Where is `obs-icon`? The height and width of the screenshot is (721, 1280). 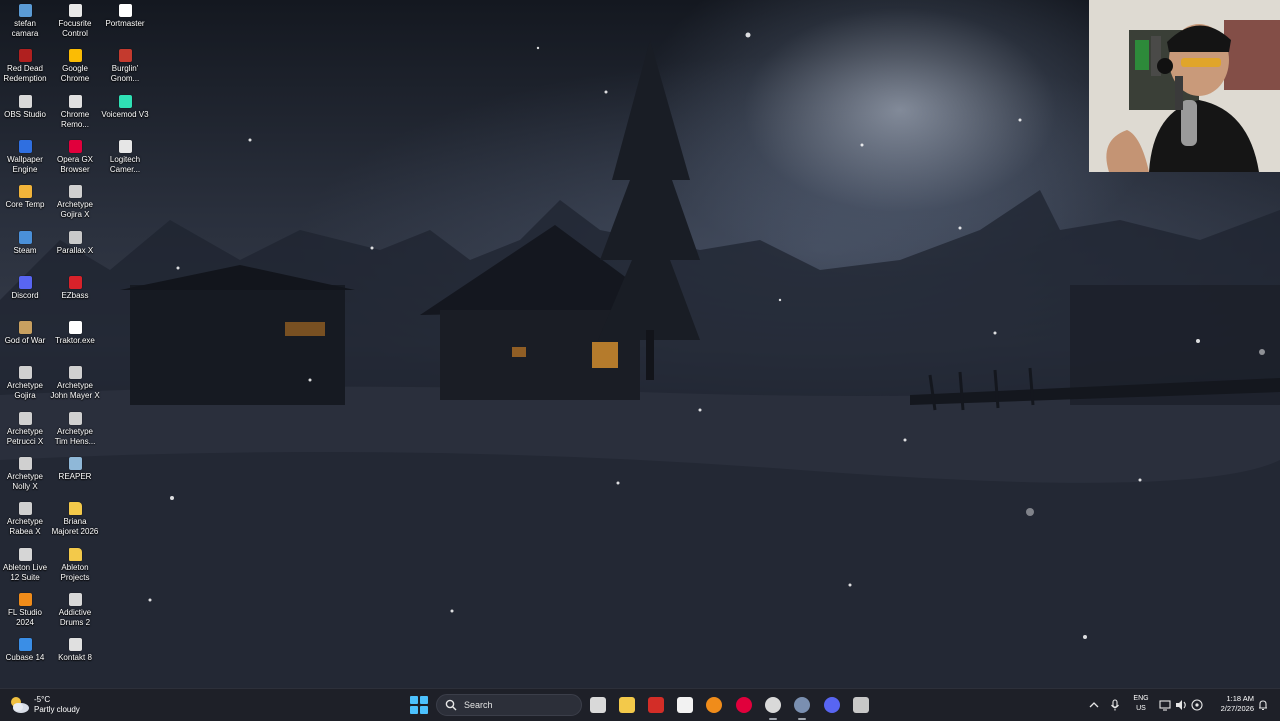 obs-icon is located at coordinates (773, 705).